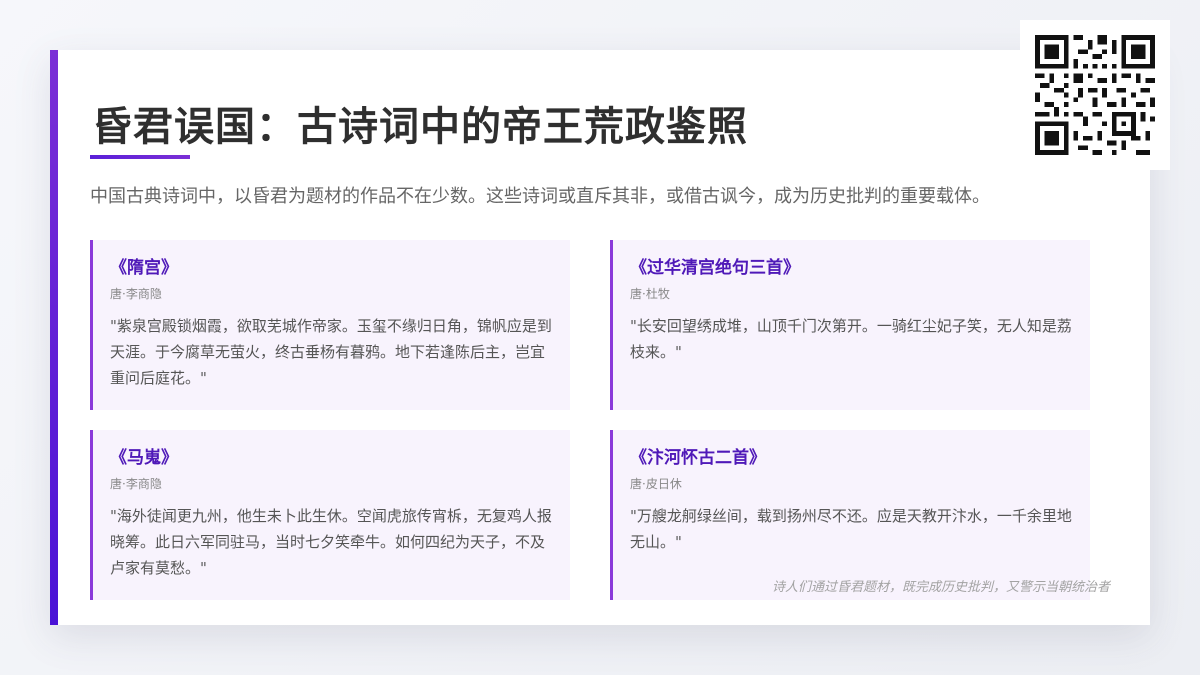 The height and width of the screenshot is (675, 1200). I want to click on qr-code, so click(1095, 95).